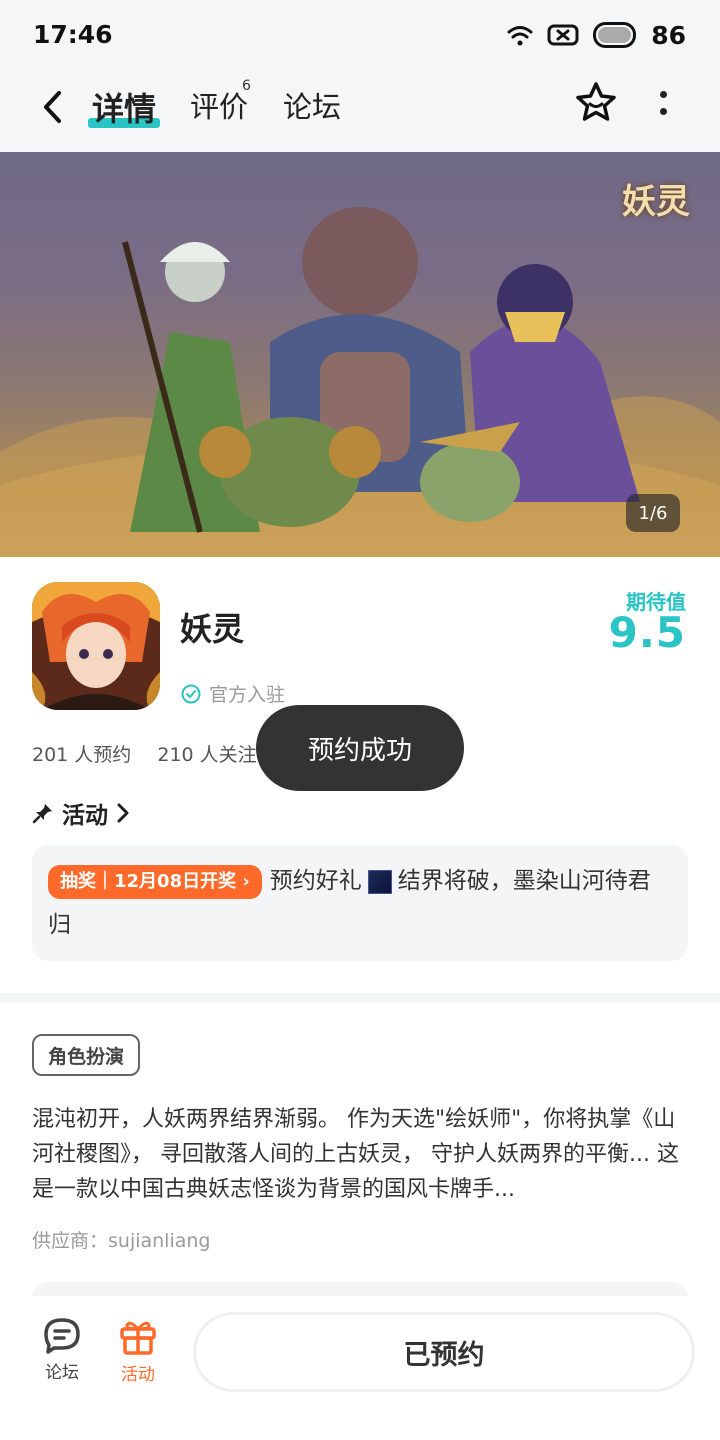 The image size is (720, 1440). I want to click on official-badge: 官方入驻, so click(233, 693).